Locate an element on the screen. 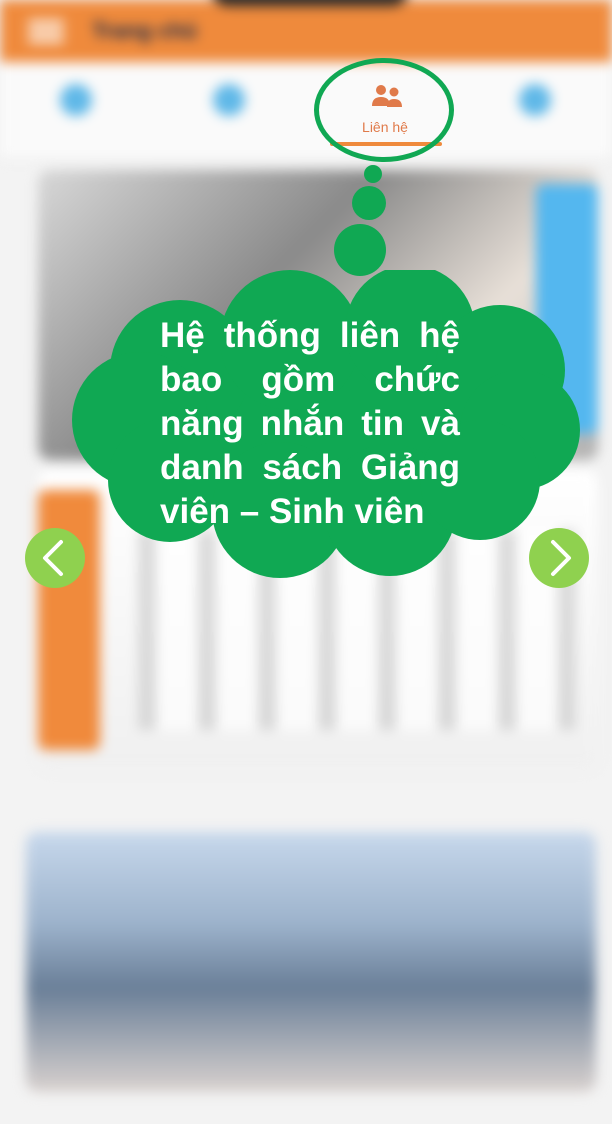  chevron-left-icon is located at coordinates (53, 558).